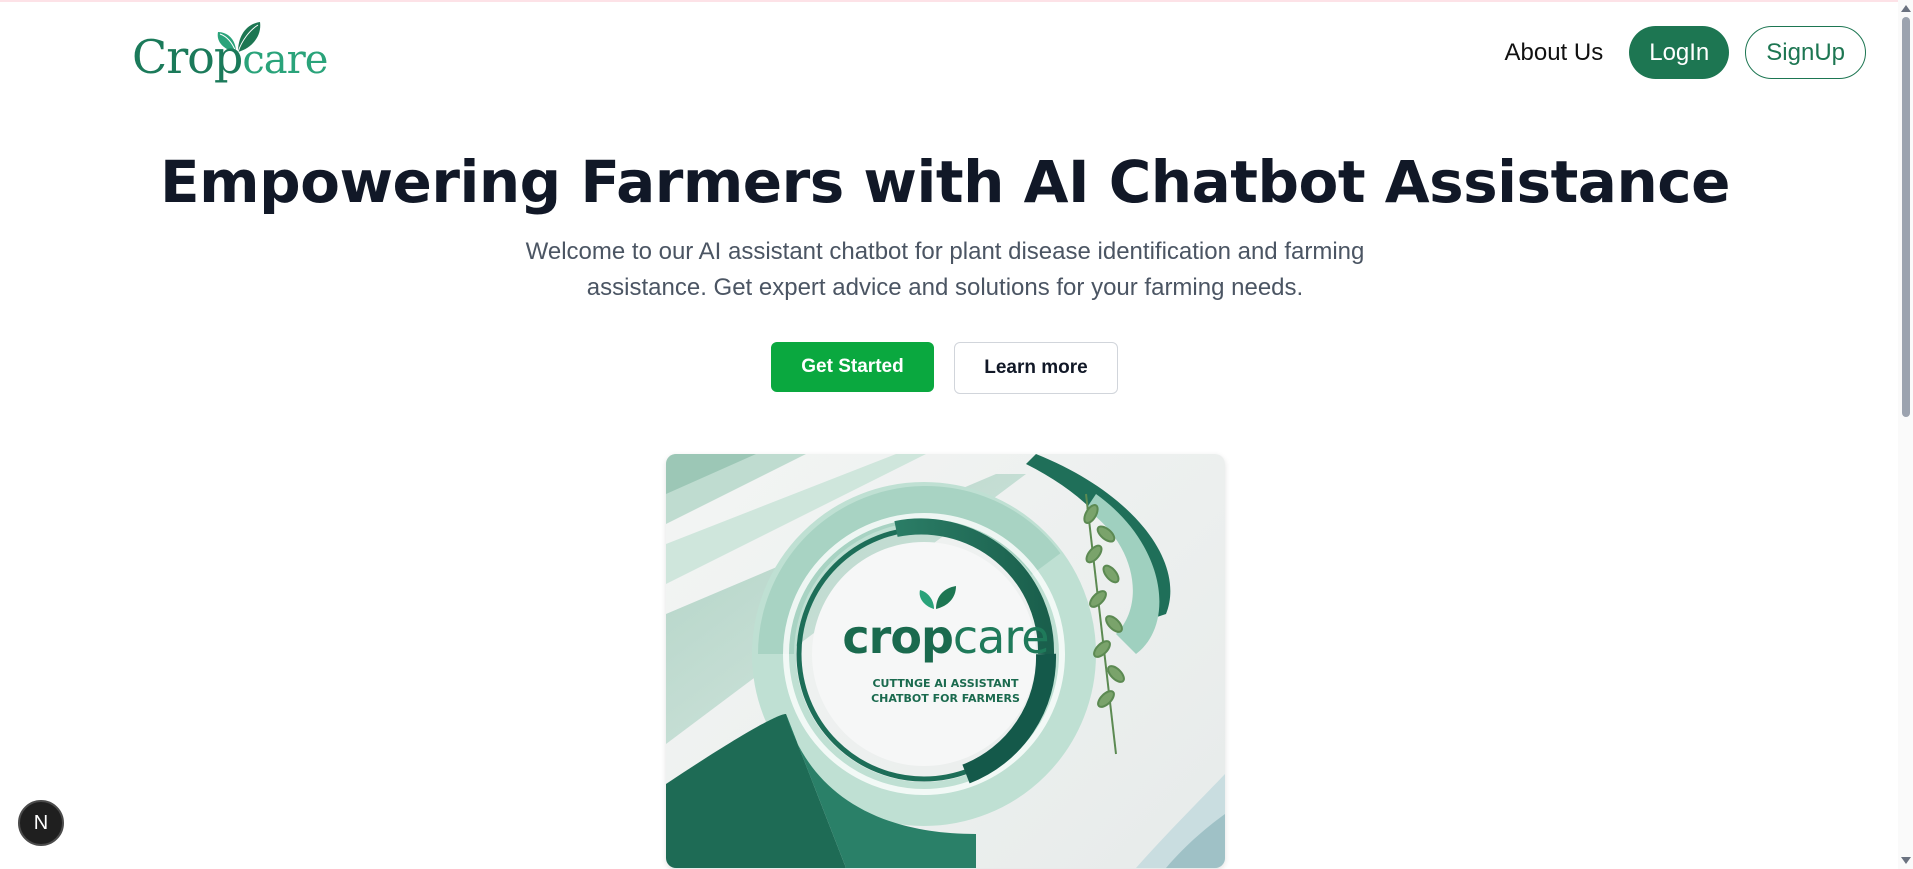  What do you see at coordinates (1905, 434) in the screenshot?
I see `page-scrollbar` at bounding box center [1905, 434].